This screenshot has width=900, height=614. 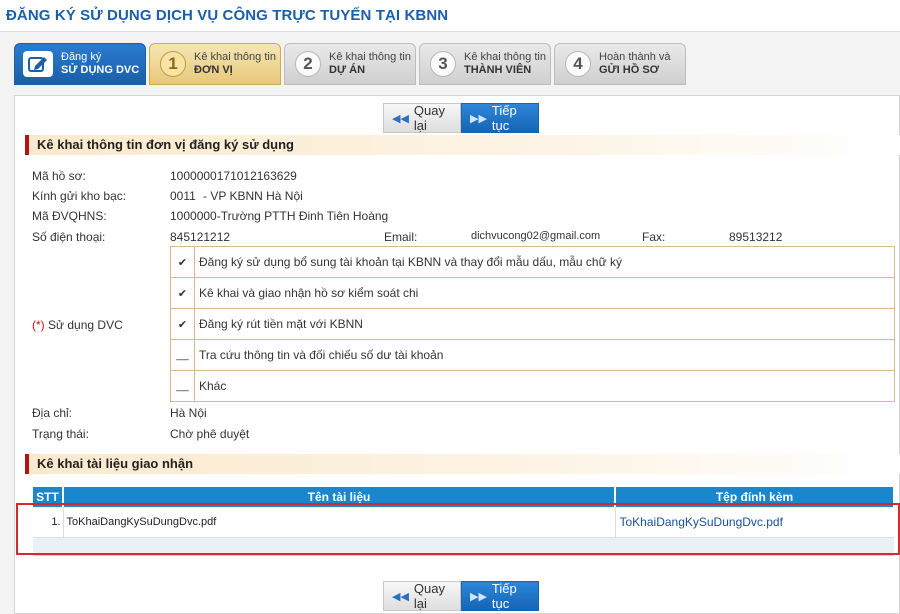 I want to click on docs-section-title: Kê khai tài liệu giao nhận, so click(x=462, y=464).